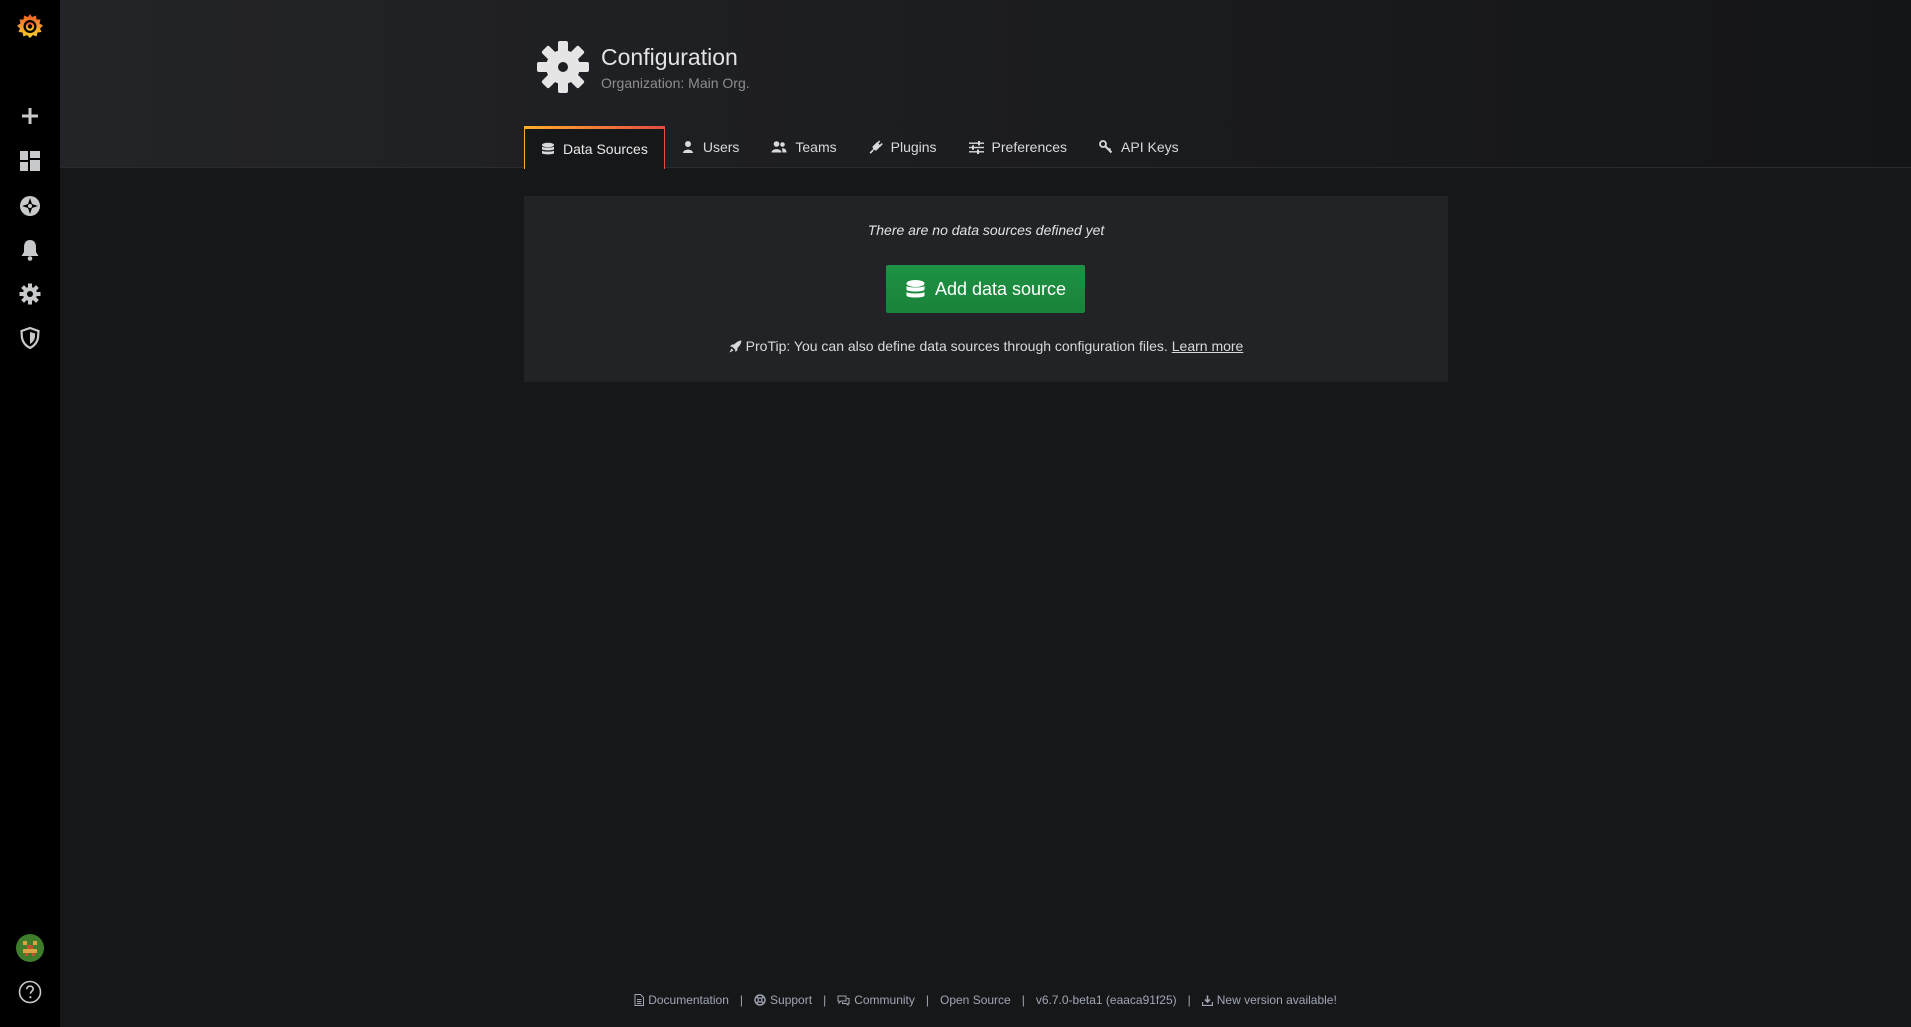 The image size is (1911, 1027). Describe the element at coordinates (843, 1000) in the screenshot. I see `comments-icon` at that location.